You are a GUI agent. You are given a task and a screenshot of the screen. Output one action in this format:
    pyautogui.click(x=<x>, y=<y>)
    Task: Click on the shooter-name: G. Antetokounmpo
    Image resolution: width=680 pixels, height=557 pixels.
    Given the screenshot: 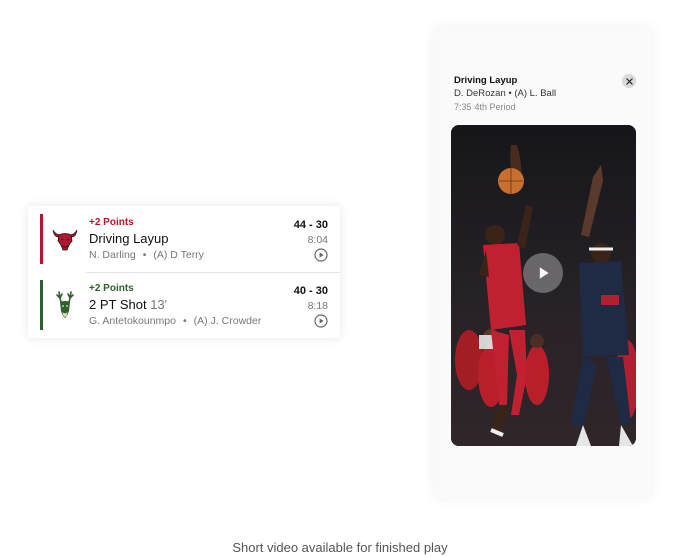 What is the action you would take?
    pyautogui.click(x=132, y=321)
    